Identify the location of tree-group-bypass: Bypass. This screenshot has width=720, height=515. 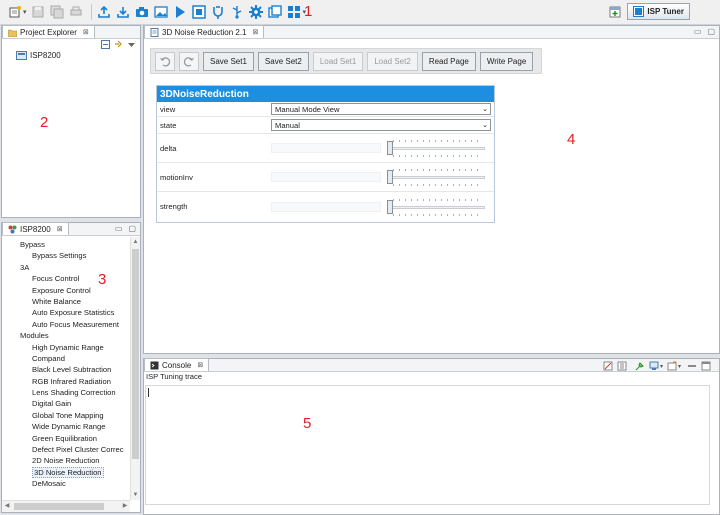
(66, 244).